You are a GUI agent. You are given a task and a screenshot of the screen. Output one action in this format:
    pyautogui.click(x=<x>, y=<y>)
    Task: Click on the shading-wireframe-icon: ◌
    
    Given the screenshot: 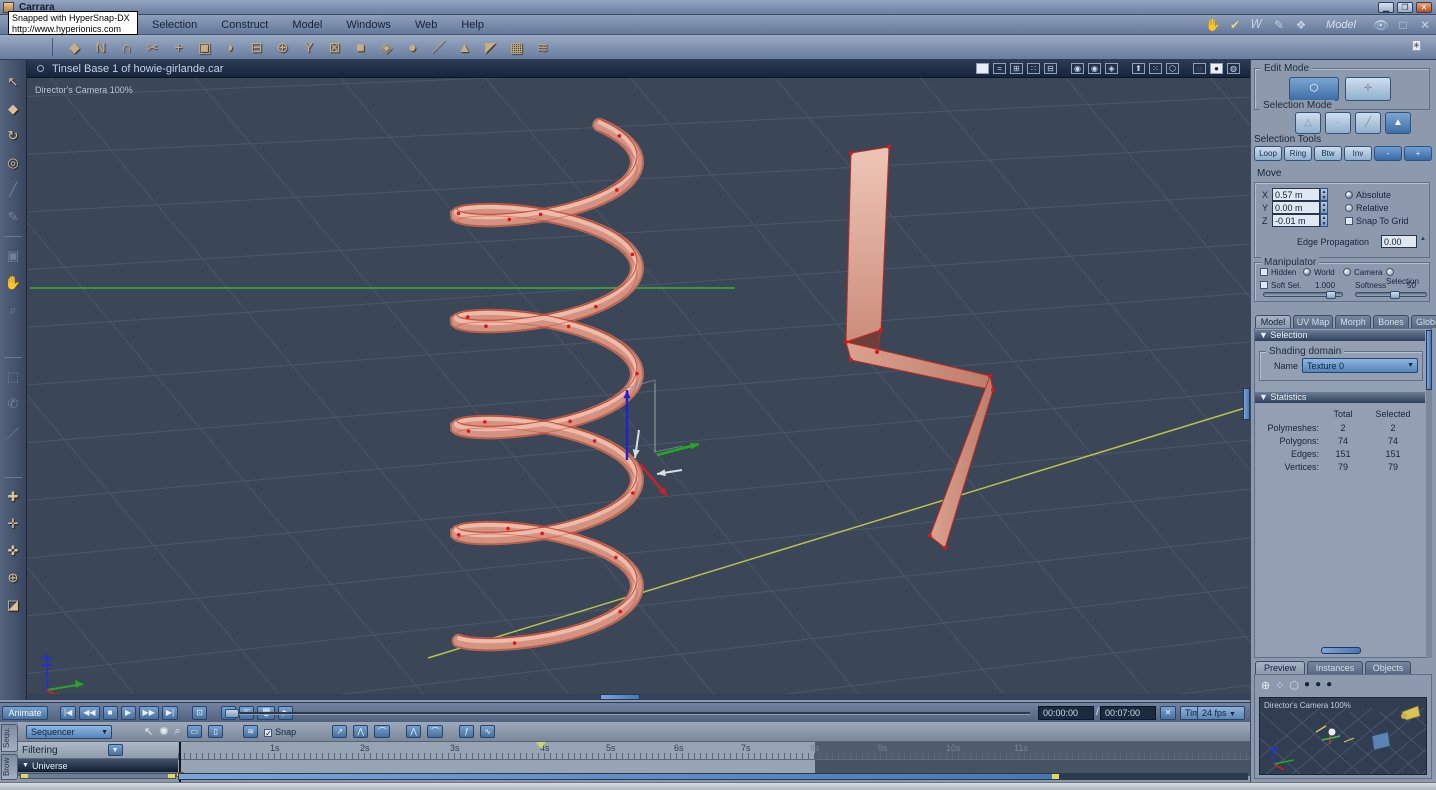 What is the action you would take?
    pyautogui.click(x=1199, y=68)
    